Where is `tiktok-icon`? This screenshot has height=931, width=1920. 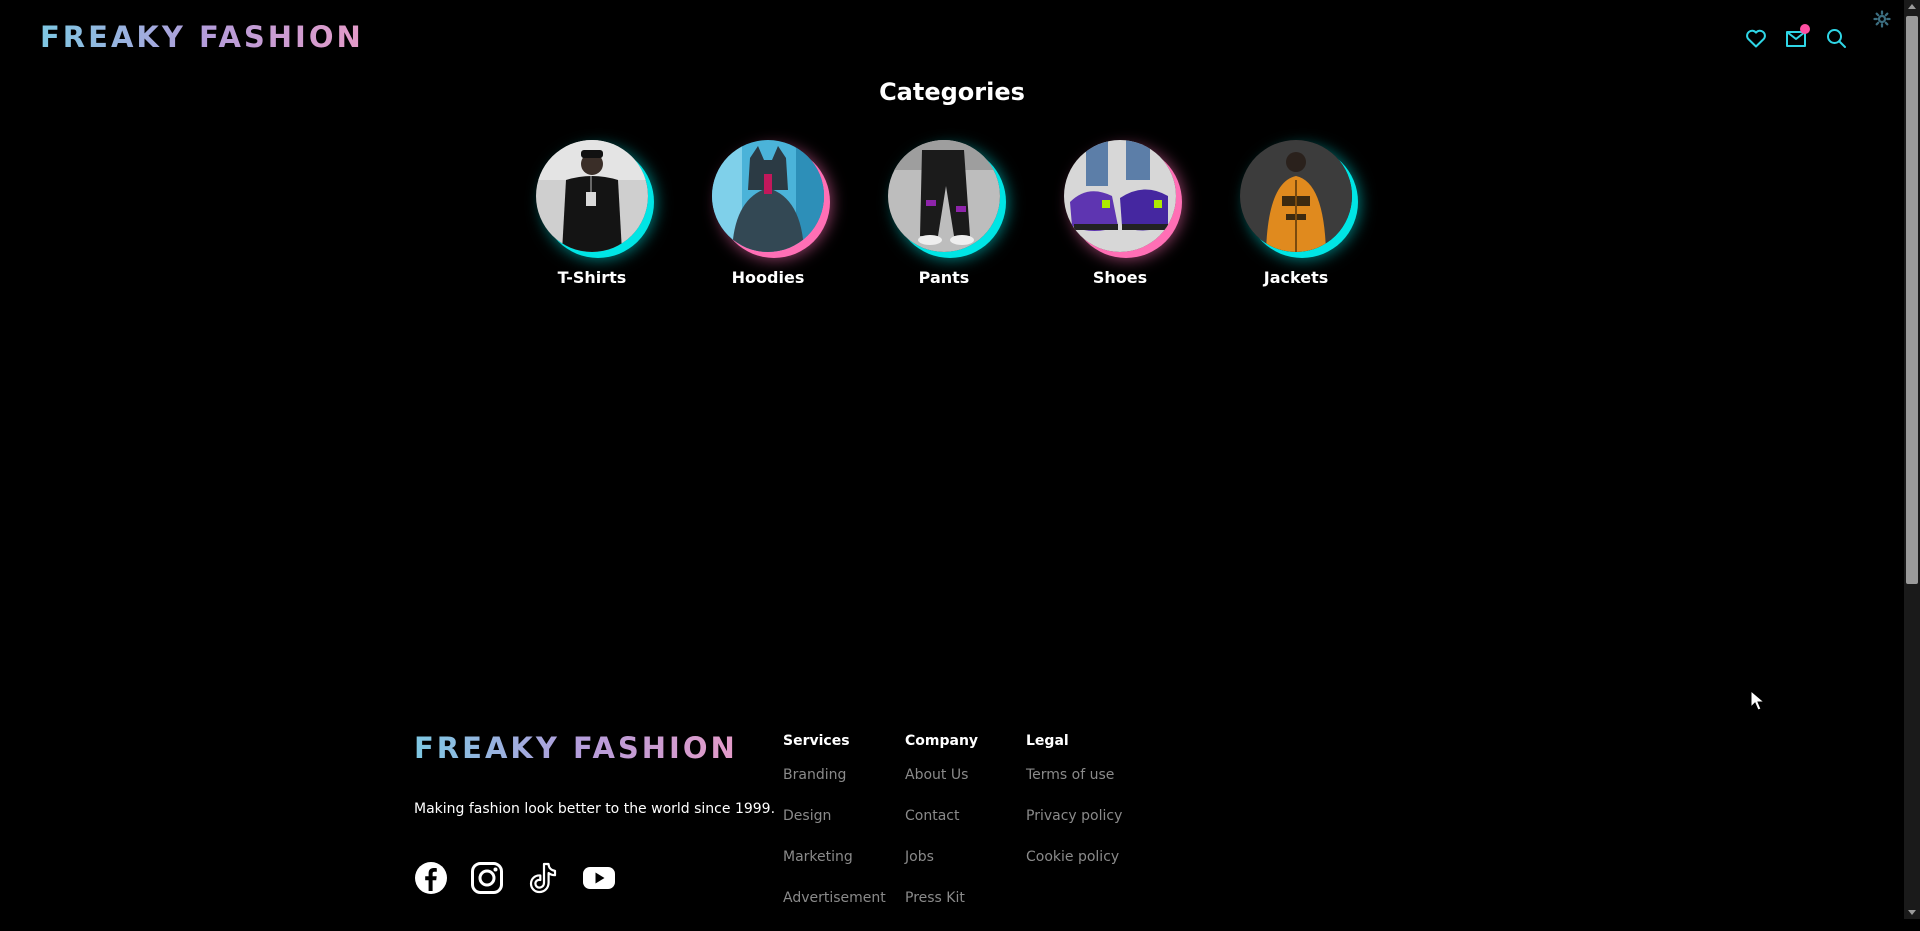
tiktok-icon is located at coordinates (543, 878).